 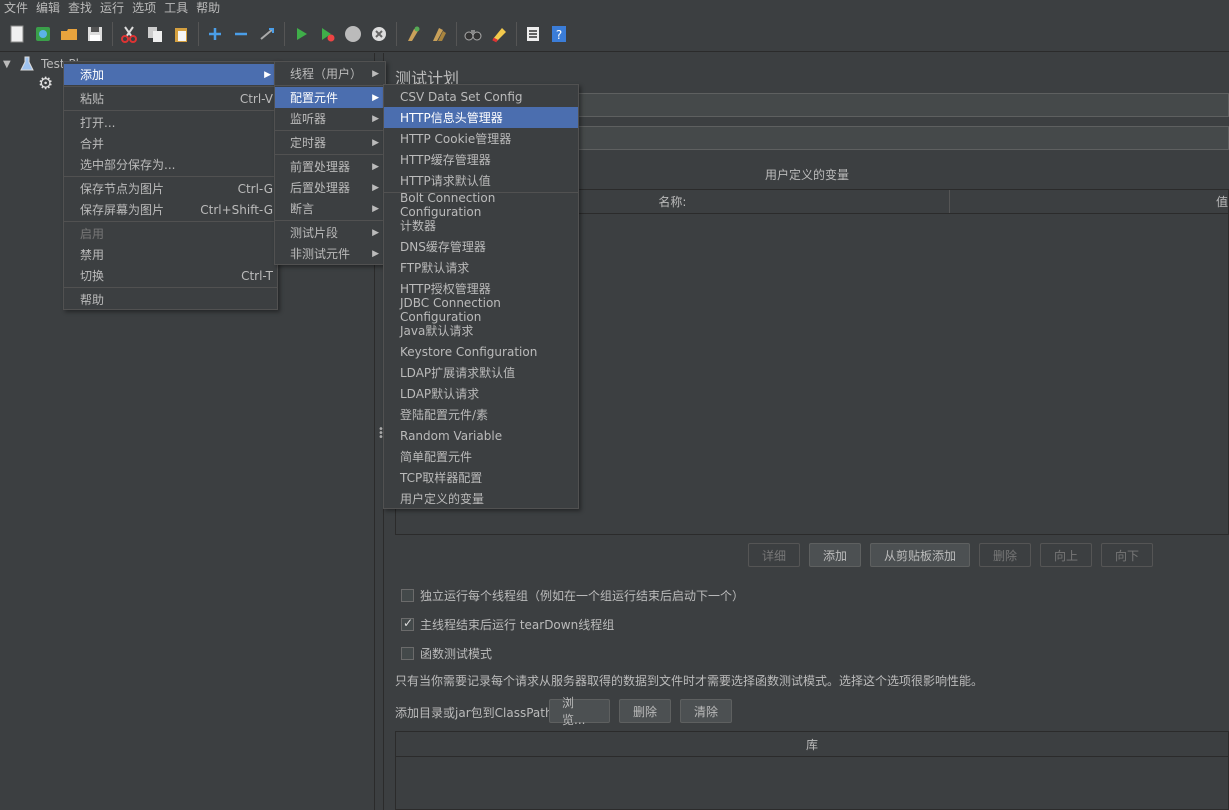 What do you see at coordinates (812, 783) in the screenshot?
I see `library-table` at bounding box center [812, 783].